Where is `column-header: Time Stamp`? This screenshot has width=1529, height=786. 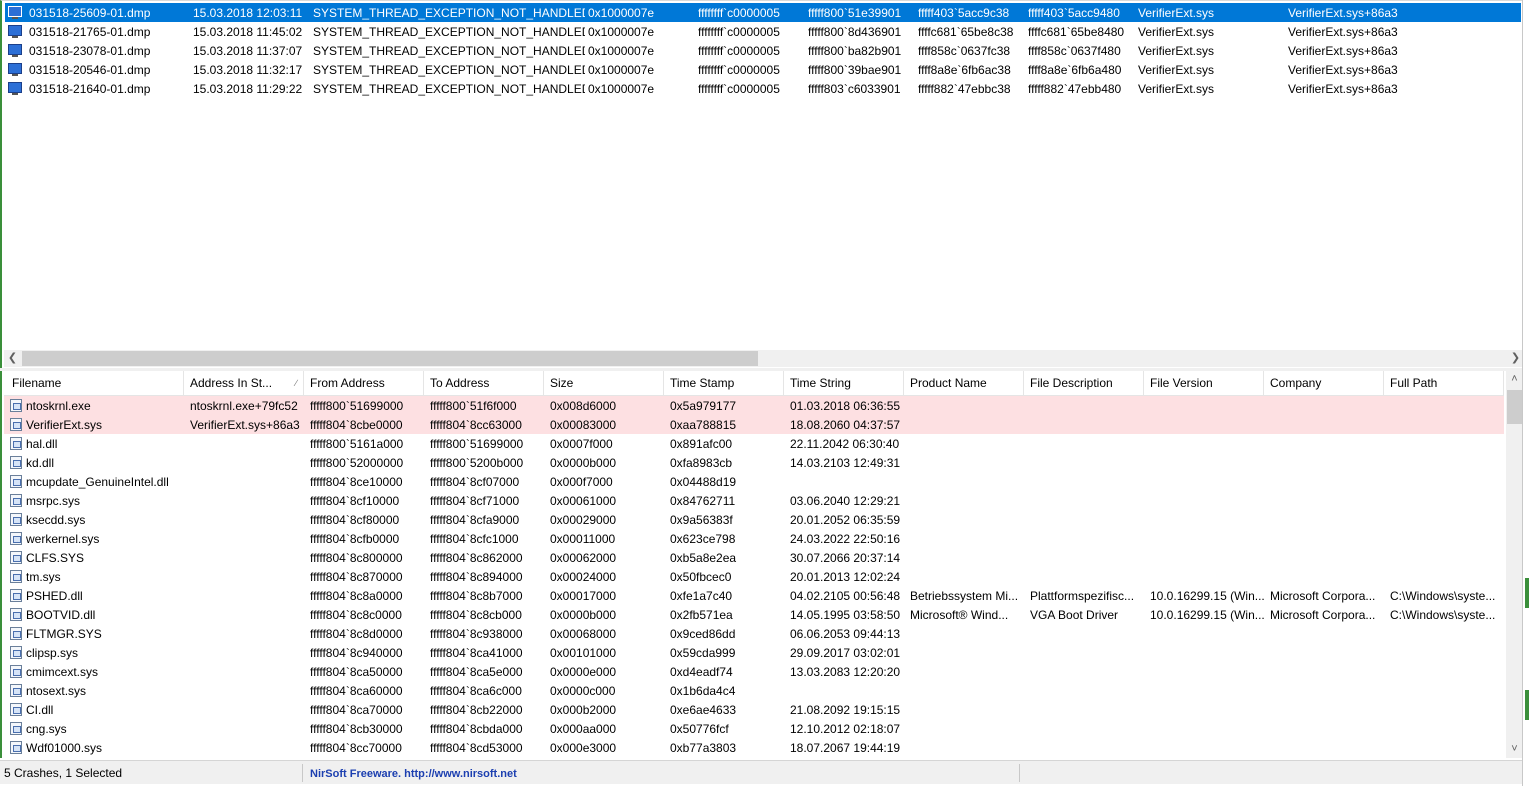 column-header: Time Stamp is located at coordinates (724, 383).